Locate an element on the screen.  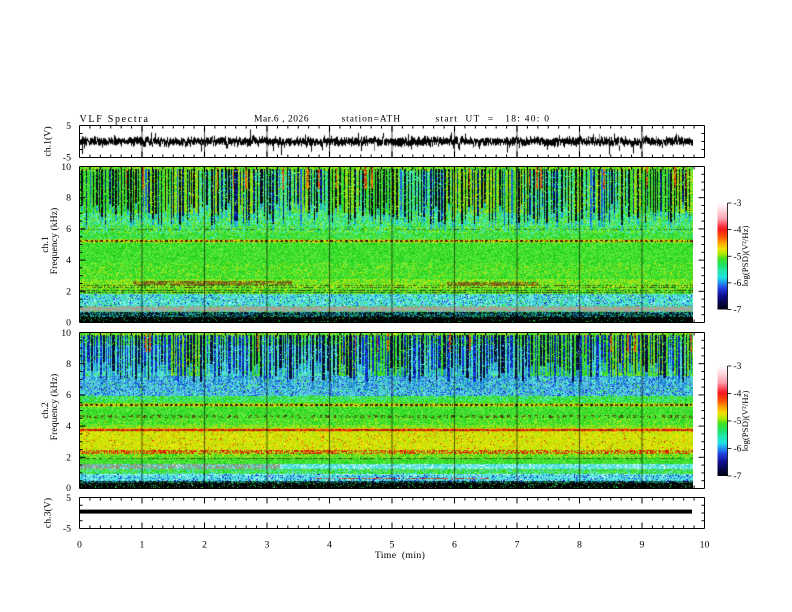
svg-text: start UT = 18: 40: 0 is located at coordinates (493, 120).